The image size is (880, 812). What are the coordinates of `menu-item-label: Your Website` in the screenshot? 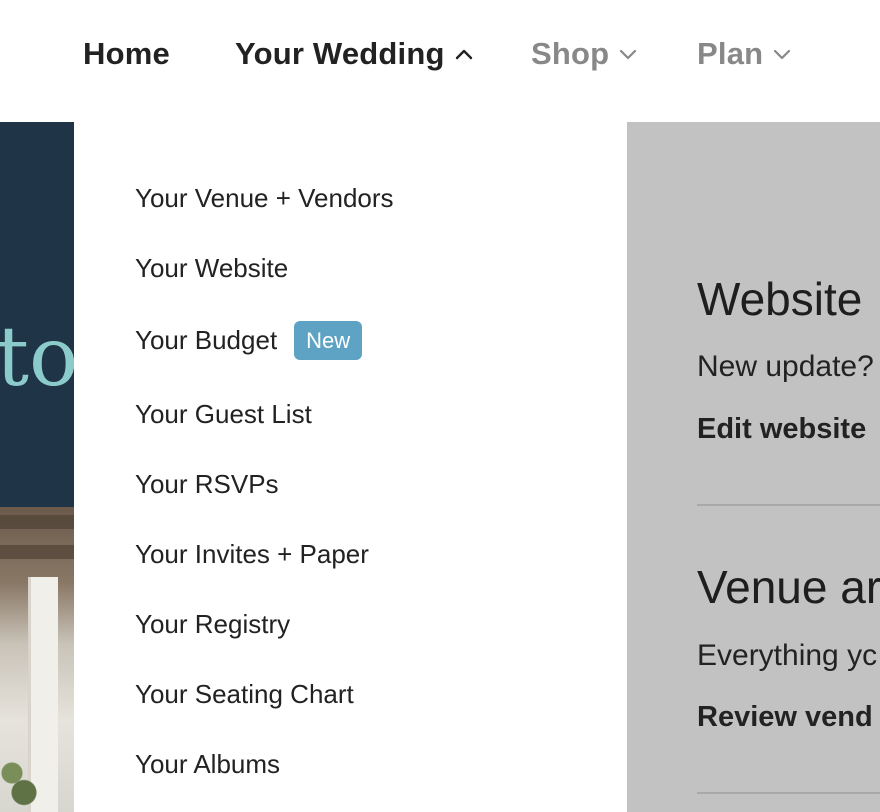 It's located at (212, 267).